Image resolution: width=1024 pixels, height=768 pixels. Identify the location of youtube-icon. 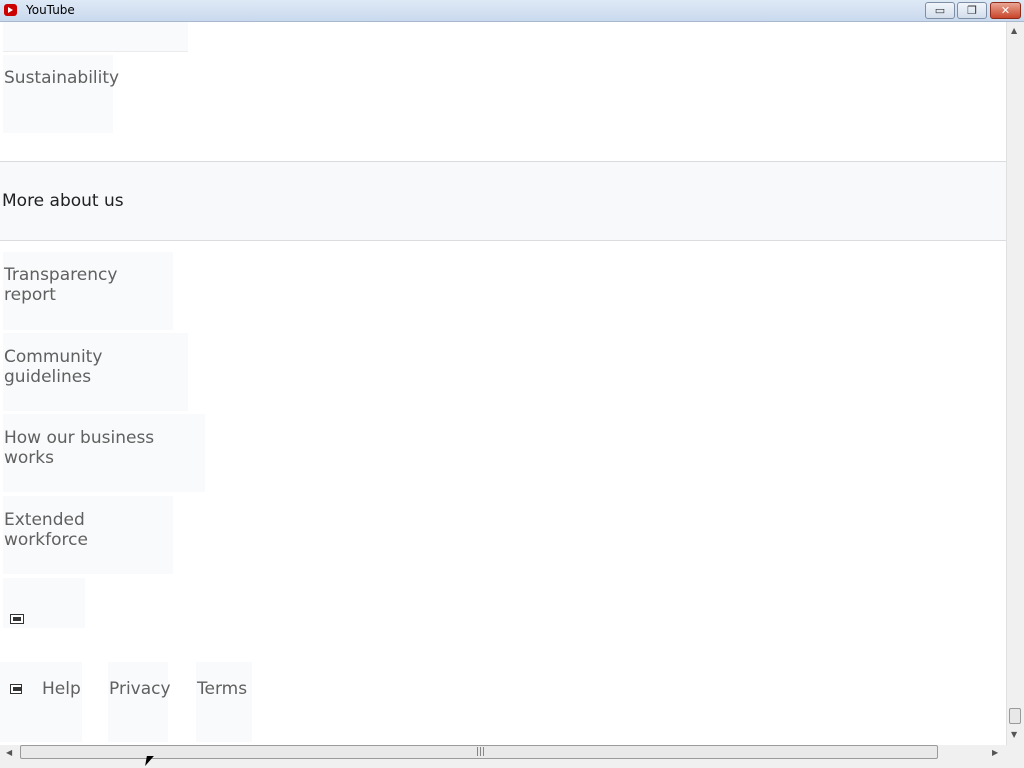
(10, 10).